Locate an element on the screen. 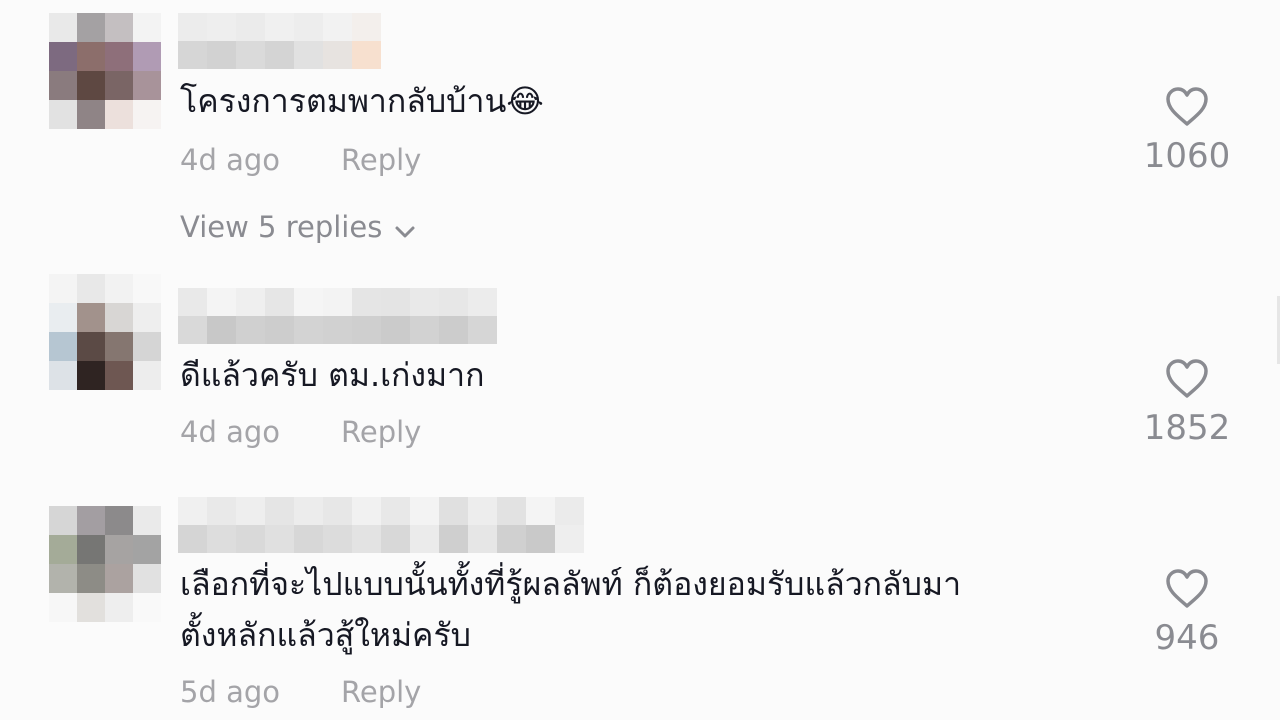 The image size is (1280, 720). like-control: 946 is located at coordinates (1187, 613).